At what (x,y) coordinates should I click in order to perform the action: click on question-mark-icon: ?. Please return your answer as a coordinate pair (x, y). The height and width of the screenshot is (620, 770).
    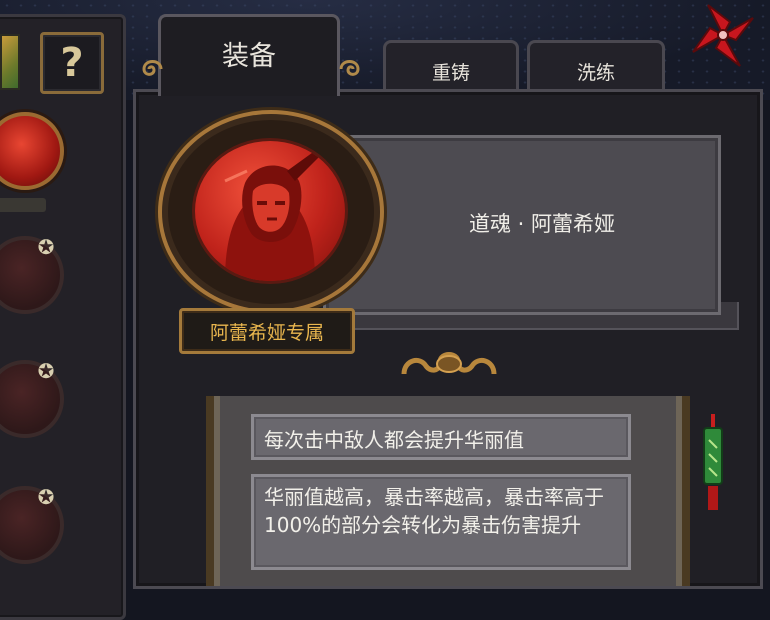
    Looking at the image, I should click on (72, 63).